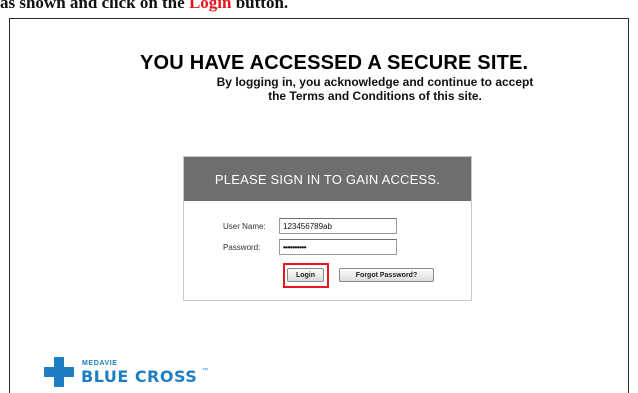 The image size is (638, 393). What do you see at coordinates (386, 275) in the screenshot?
I see `forgot-password-button: Forgot Password?` at bounding box center [386, 275].